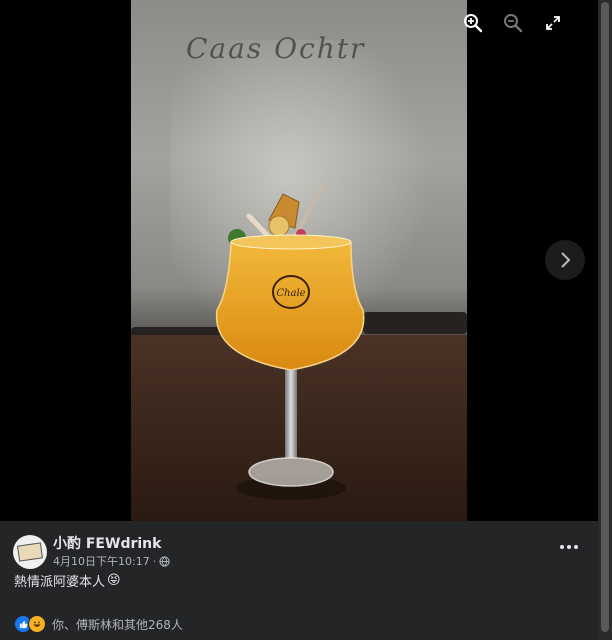  Describe the element at coordinates (473, 23) in the screenshot. I see `zoom-in-icon` at that location.